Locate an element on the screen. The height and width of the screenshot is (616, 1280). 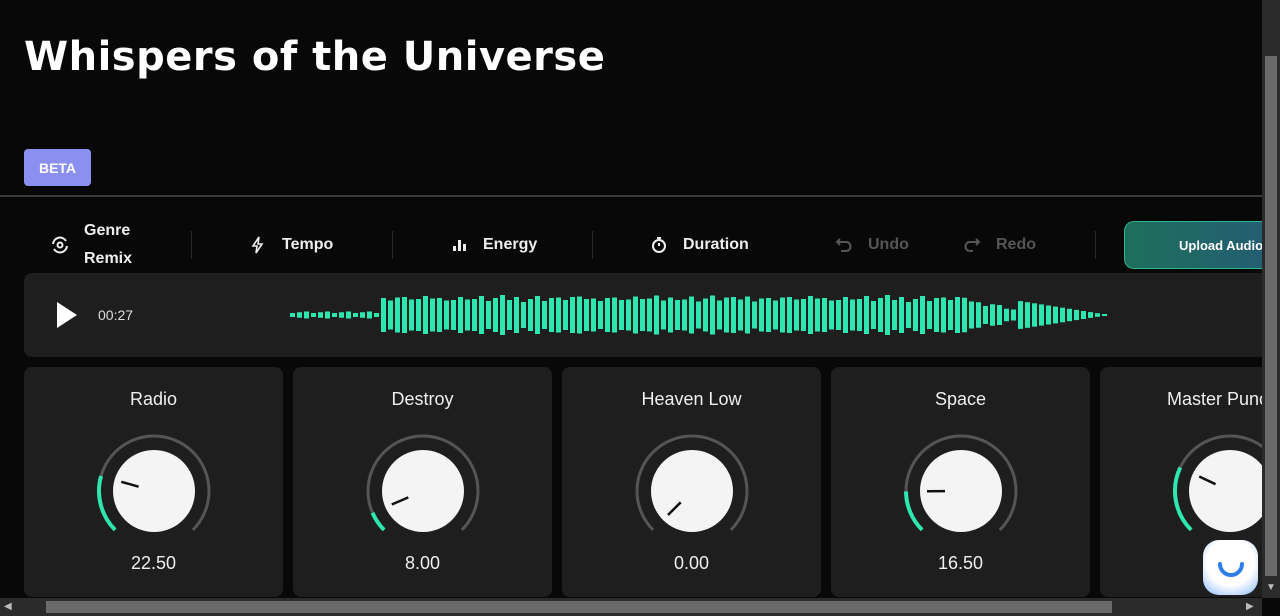
vertical-scrollbar: ▼ is located at coordinates (1271, 299).